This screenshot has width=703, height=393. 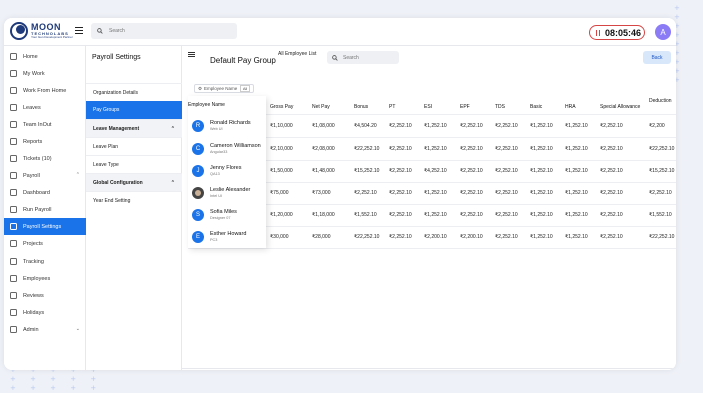 I want to click on pause-icon, so click(x=598, y=32).